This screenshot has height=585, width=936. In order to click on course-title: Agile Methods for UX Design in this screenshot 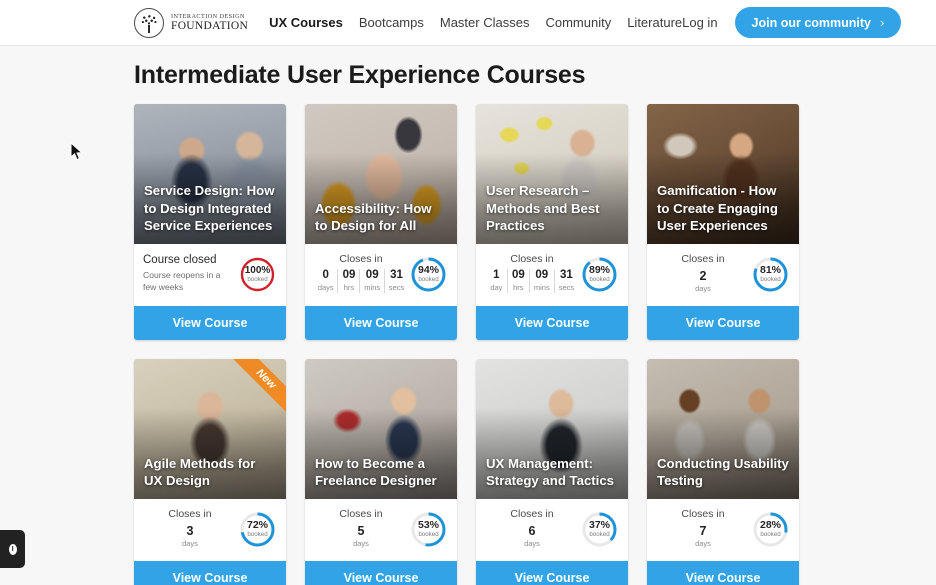, I will do `click(200, 472)`.